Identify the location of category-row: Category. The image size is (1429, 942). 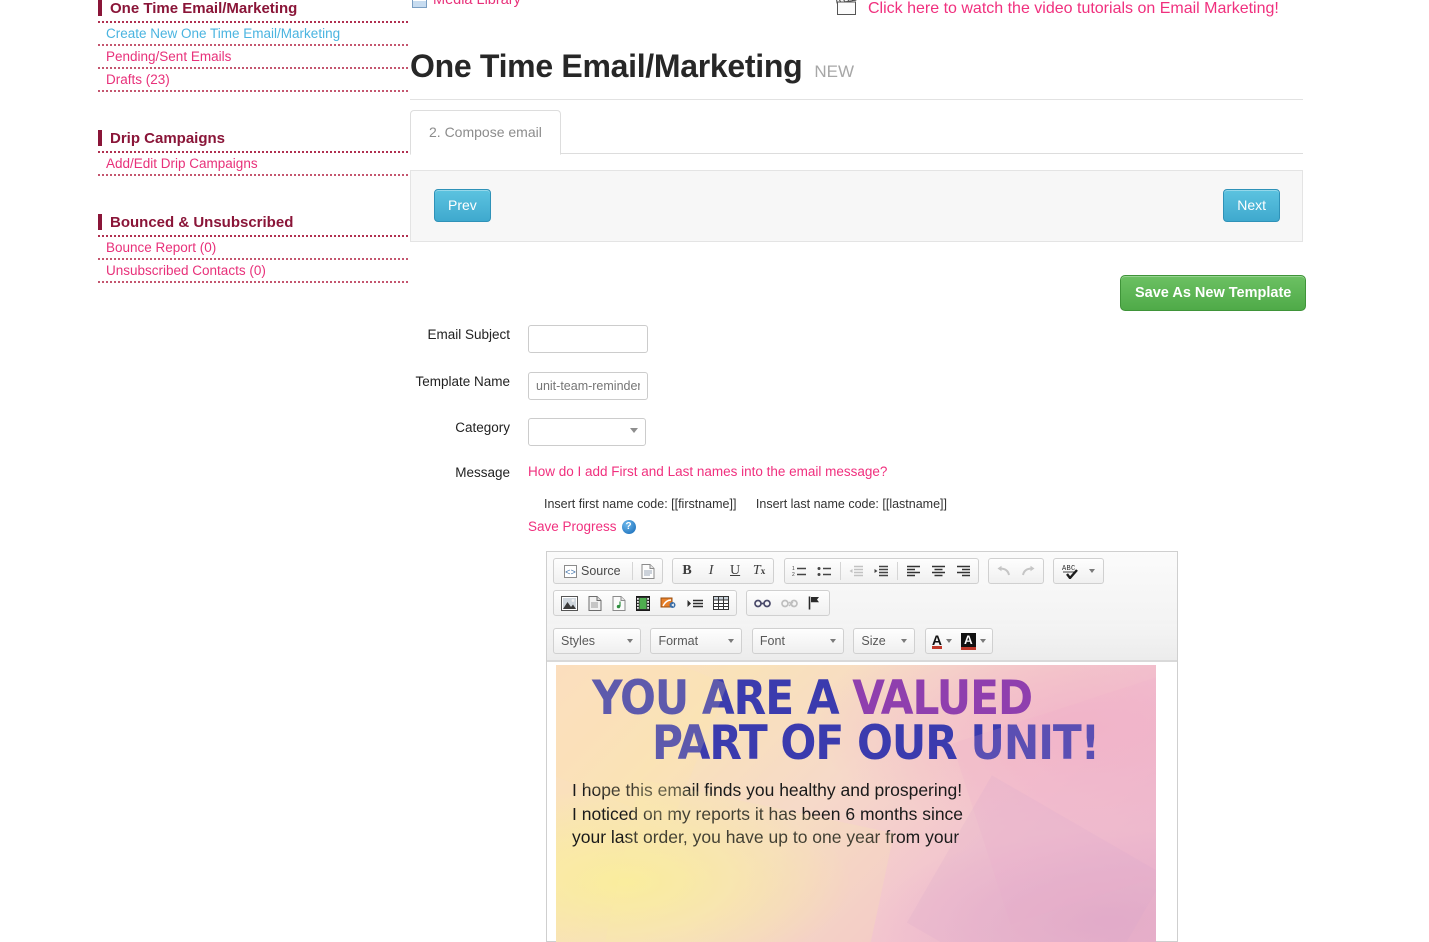
(528, 432).